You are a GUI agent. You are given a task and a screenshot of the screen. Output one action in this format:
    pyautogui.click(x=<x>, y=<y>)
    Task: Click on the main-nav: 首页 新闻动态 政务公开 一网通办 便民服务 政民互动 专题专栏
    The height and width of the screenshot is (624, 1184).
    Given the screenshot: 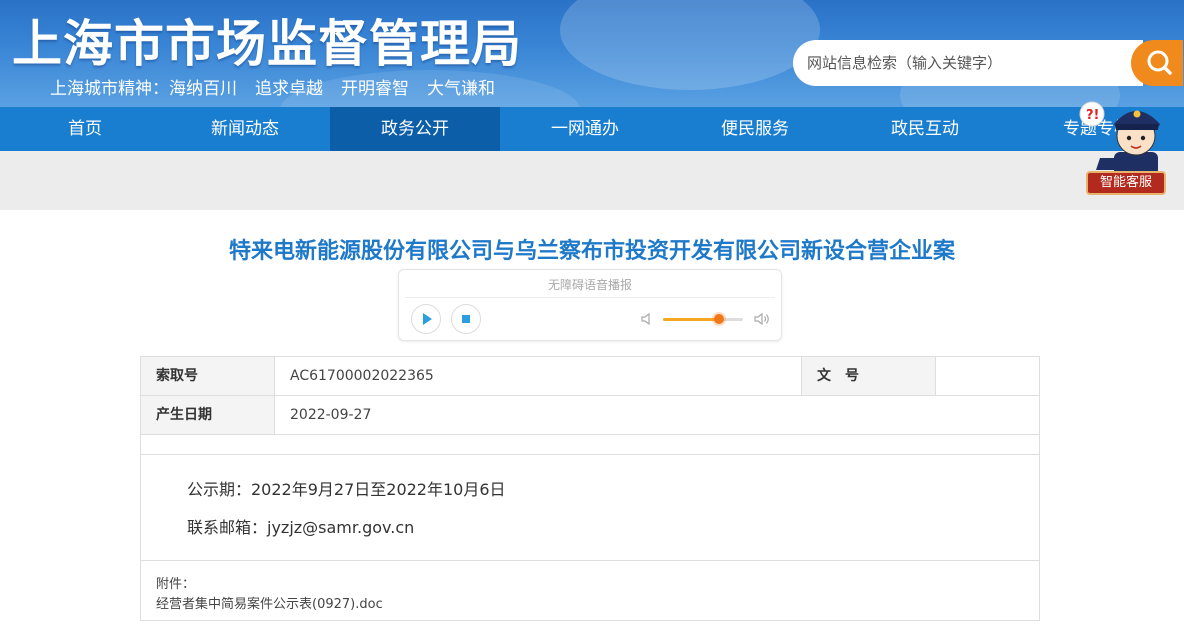 What is the action you would take?
    pyautogui.click(x=592, y=129)
    